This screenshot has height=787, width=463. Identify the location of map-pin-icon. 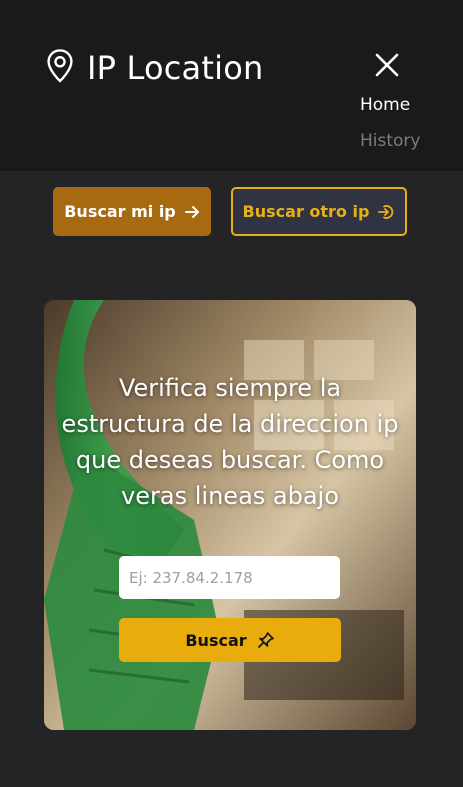
(60, 68).